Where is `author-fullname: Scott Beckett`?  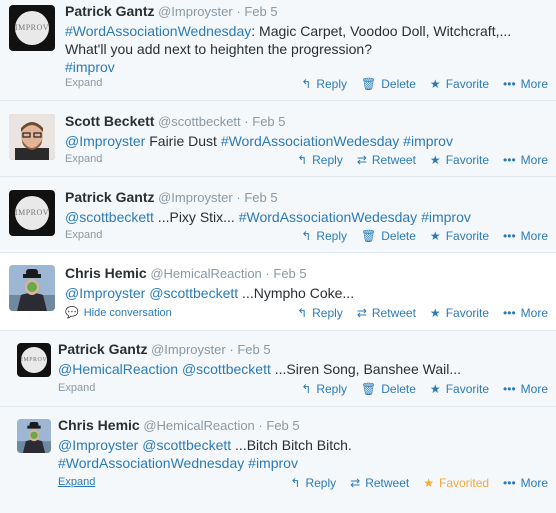 author-fullname: Scott Beckett is located at coordinates (109, 121).